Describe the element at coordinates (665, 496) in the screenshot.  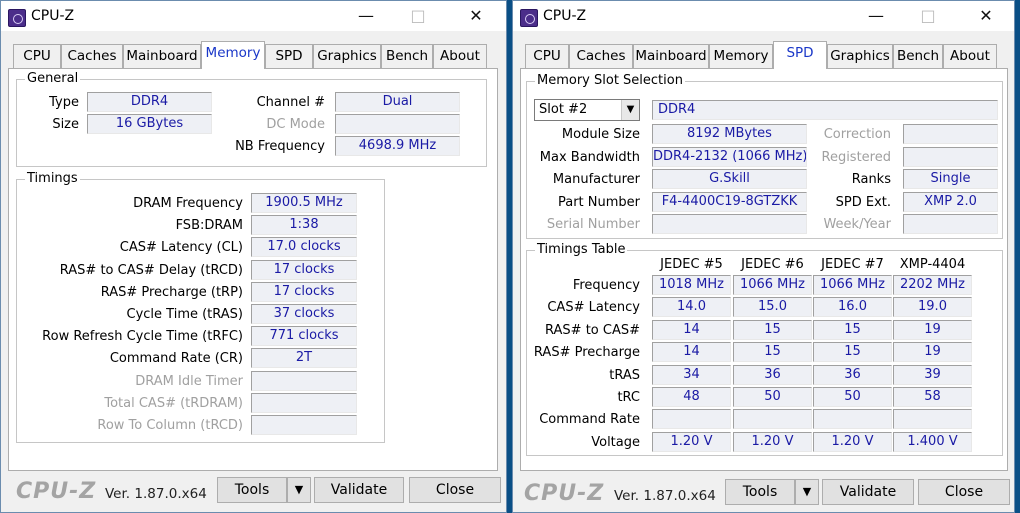
I see `version-label: Ver. 1.87.0.x64` at that location.